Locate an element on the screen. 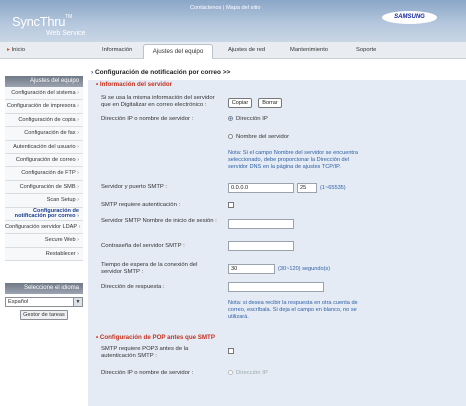  smtp-port-input: 25 is located at coordinates (307, 188).